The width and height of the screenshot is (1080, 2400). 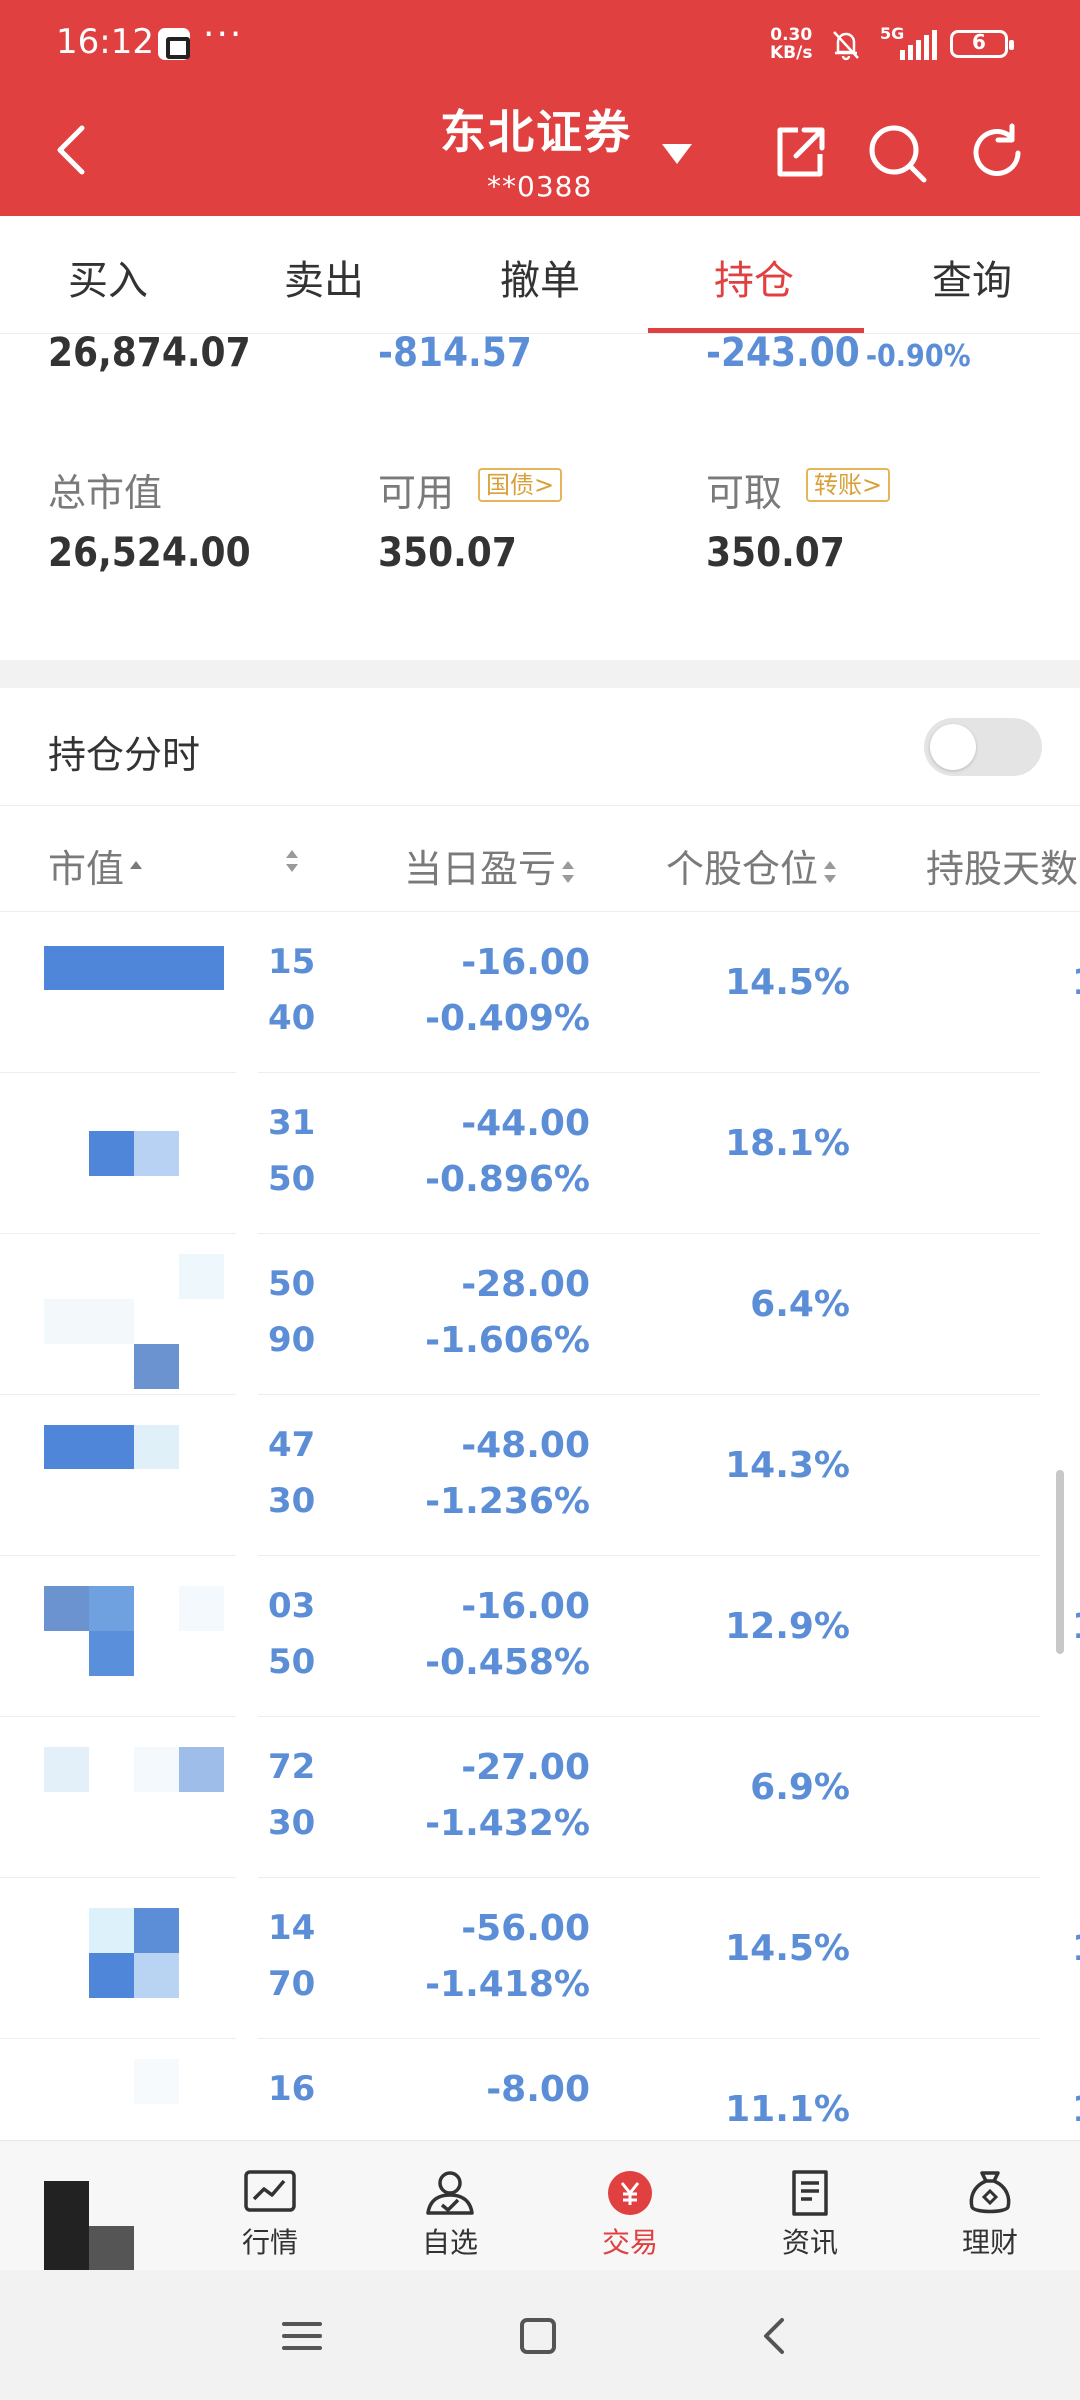 What do you see at coordinates (540, 45) in the screenshot?
I see `status-bar: 16:12 ··· 0.30 KB/s 5G 6` at bounding box center [540, 45].